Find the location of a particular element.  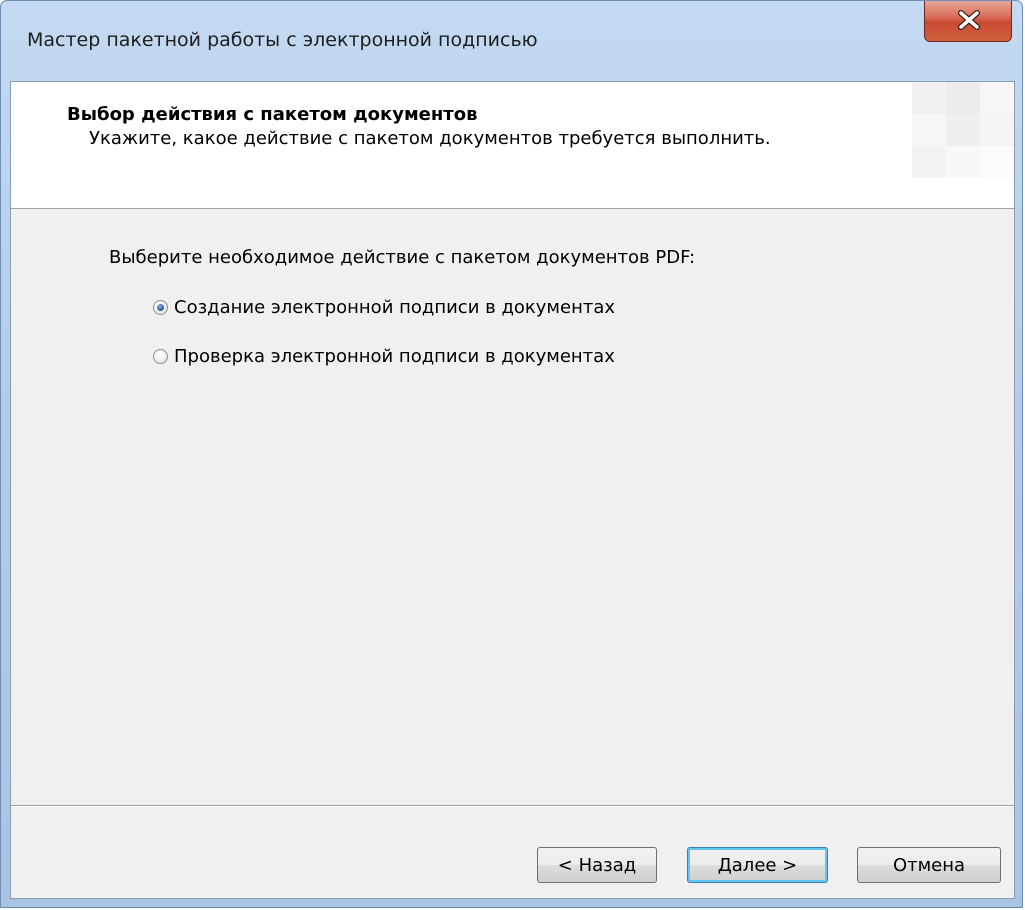

close-icon is located at coordinates (969, 20).